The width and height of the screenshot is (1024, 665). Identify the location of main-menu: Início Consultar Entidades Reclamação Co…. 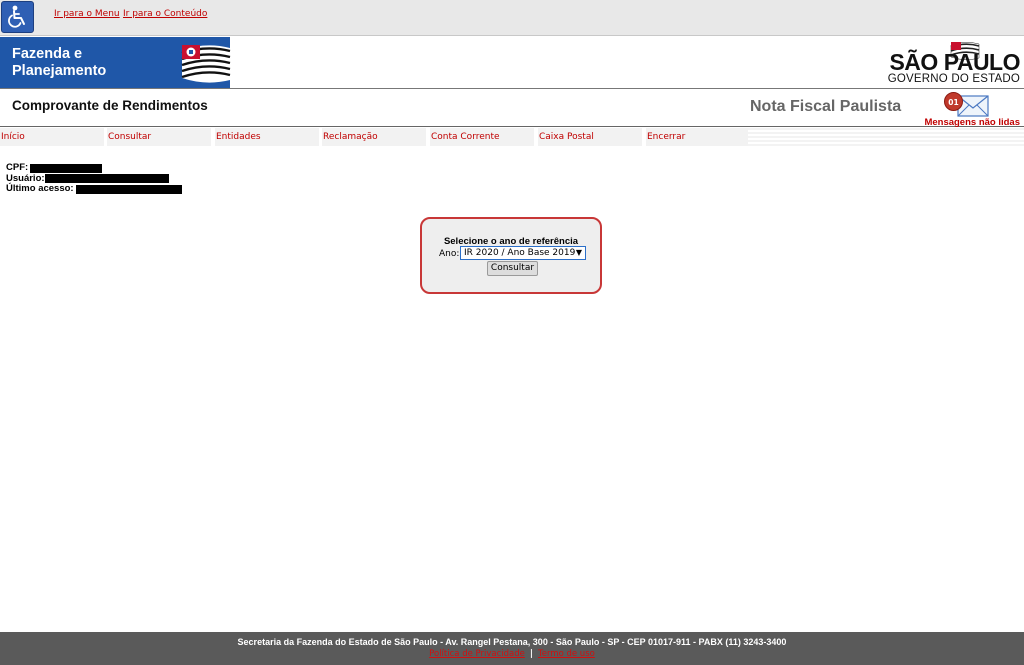
(512, 137).